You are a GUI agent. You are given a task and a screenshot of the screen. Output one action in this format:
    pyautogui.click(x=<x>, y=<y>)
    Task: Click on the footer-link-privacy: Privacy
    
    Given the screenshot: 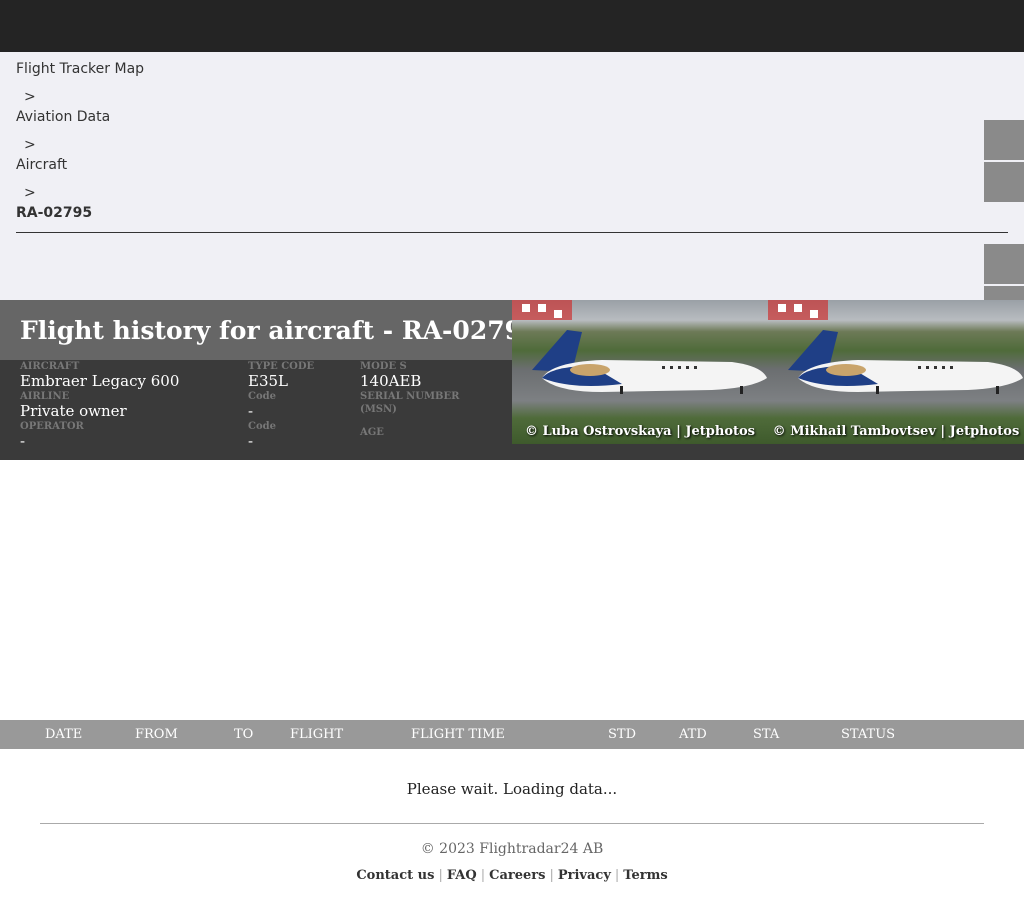 What is the action you would take?
    pyautogui.click(x=584, y=875)
    